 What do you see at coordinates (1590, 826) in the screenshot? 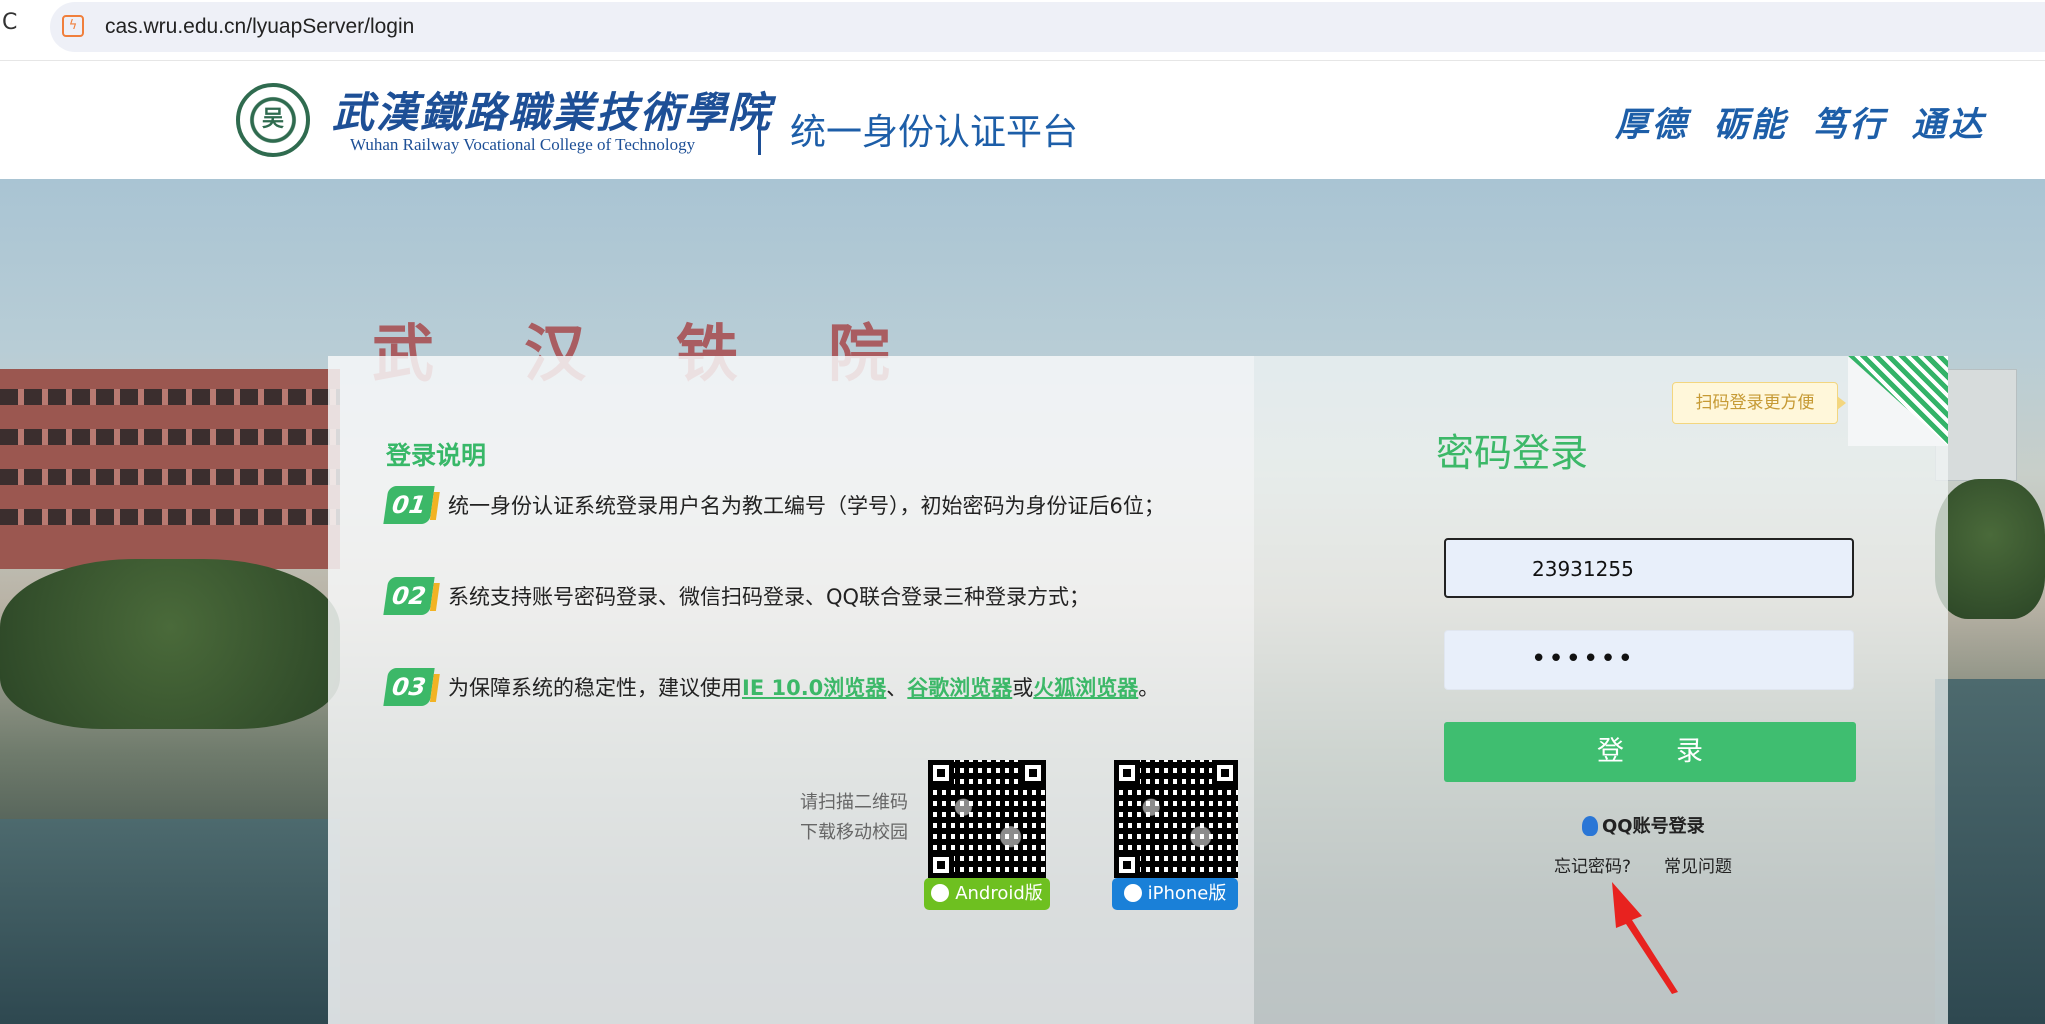
I see `qq-penguin-icon` at bounding box center [1590, 826].